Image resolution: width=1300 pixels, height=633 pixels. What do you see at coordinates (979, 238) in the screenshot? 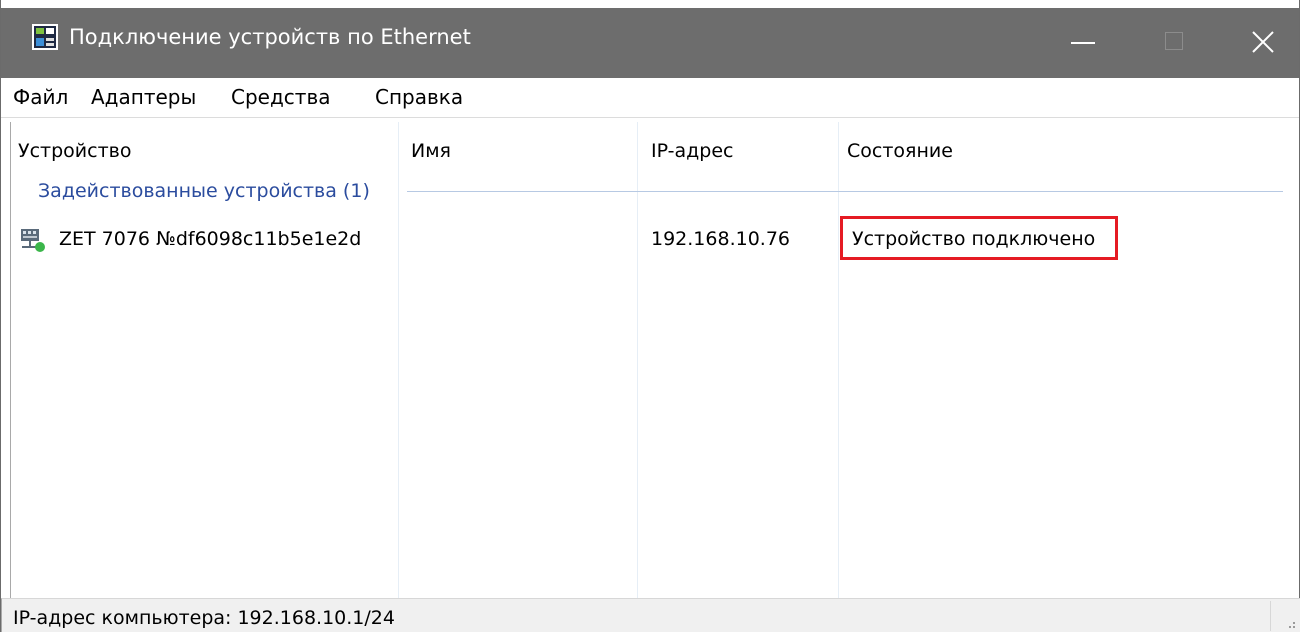
I see `status-highlight-box` at bounding box center [979, 238].